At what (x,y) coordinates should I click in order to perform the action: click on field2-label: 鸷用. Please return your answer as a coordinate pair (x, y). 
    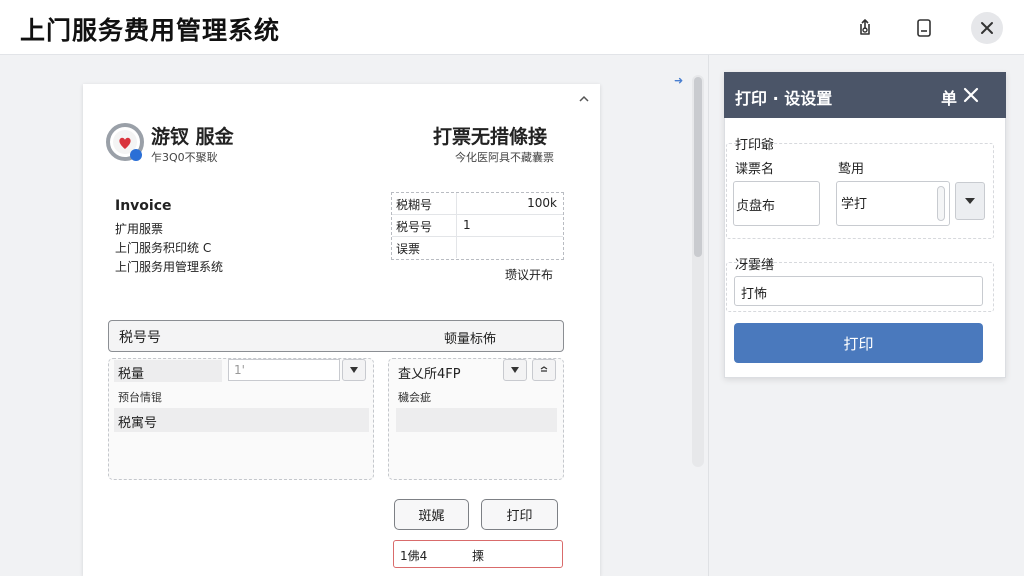
    Looking at the image, I should click on (851, 169).